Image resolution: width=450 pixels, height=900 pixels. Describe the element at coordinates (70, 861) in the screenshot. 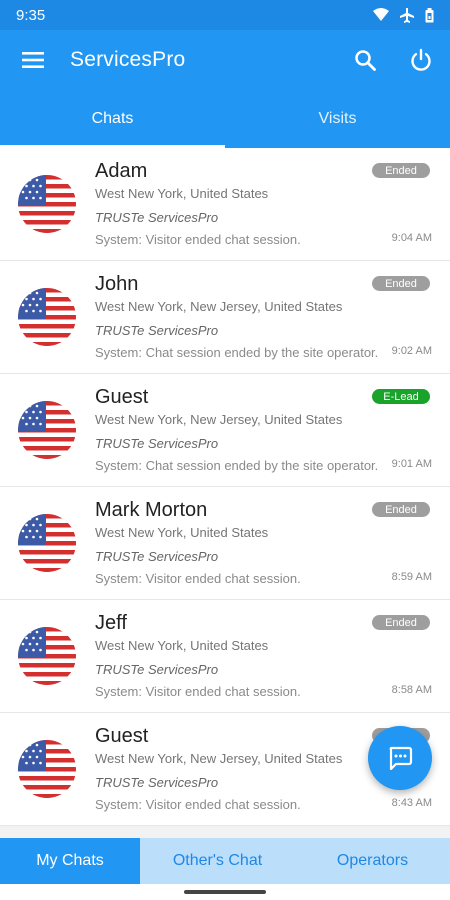

I see `nav-my-chats: My Chats` at that location.